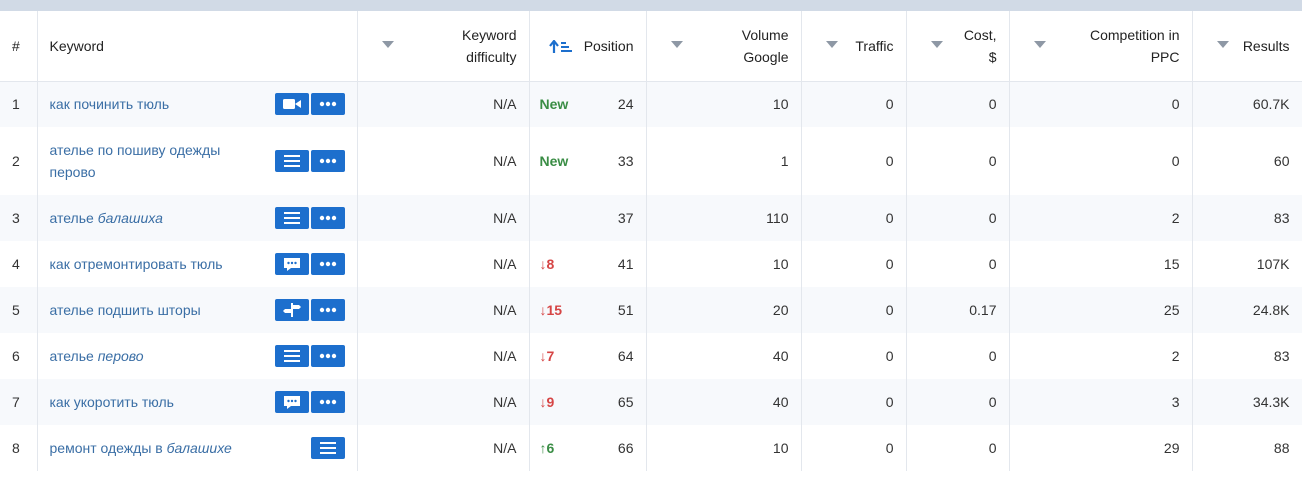 The width and height of the screenshot is (1302, 478). Describe the element at coordinates (489, 34) in the screenshot. I see `header-kd-line1: Keyword` at that location.